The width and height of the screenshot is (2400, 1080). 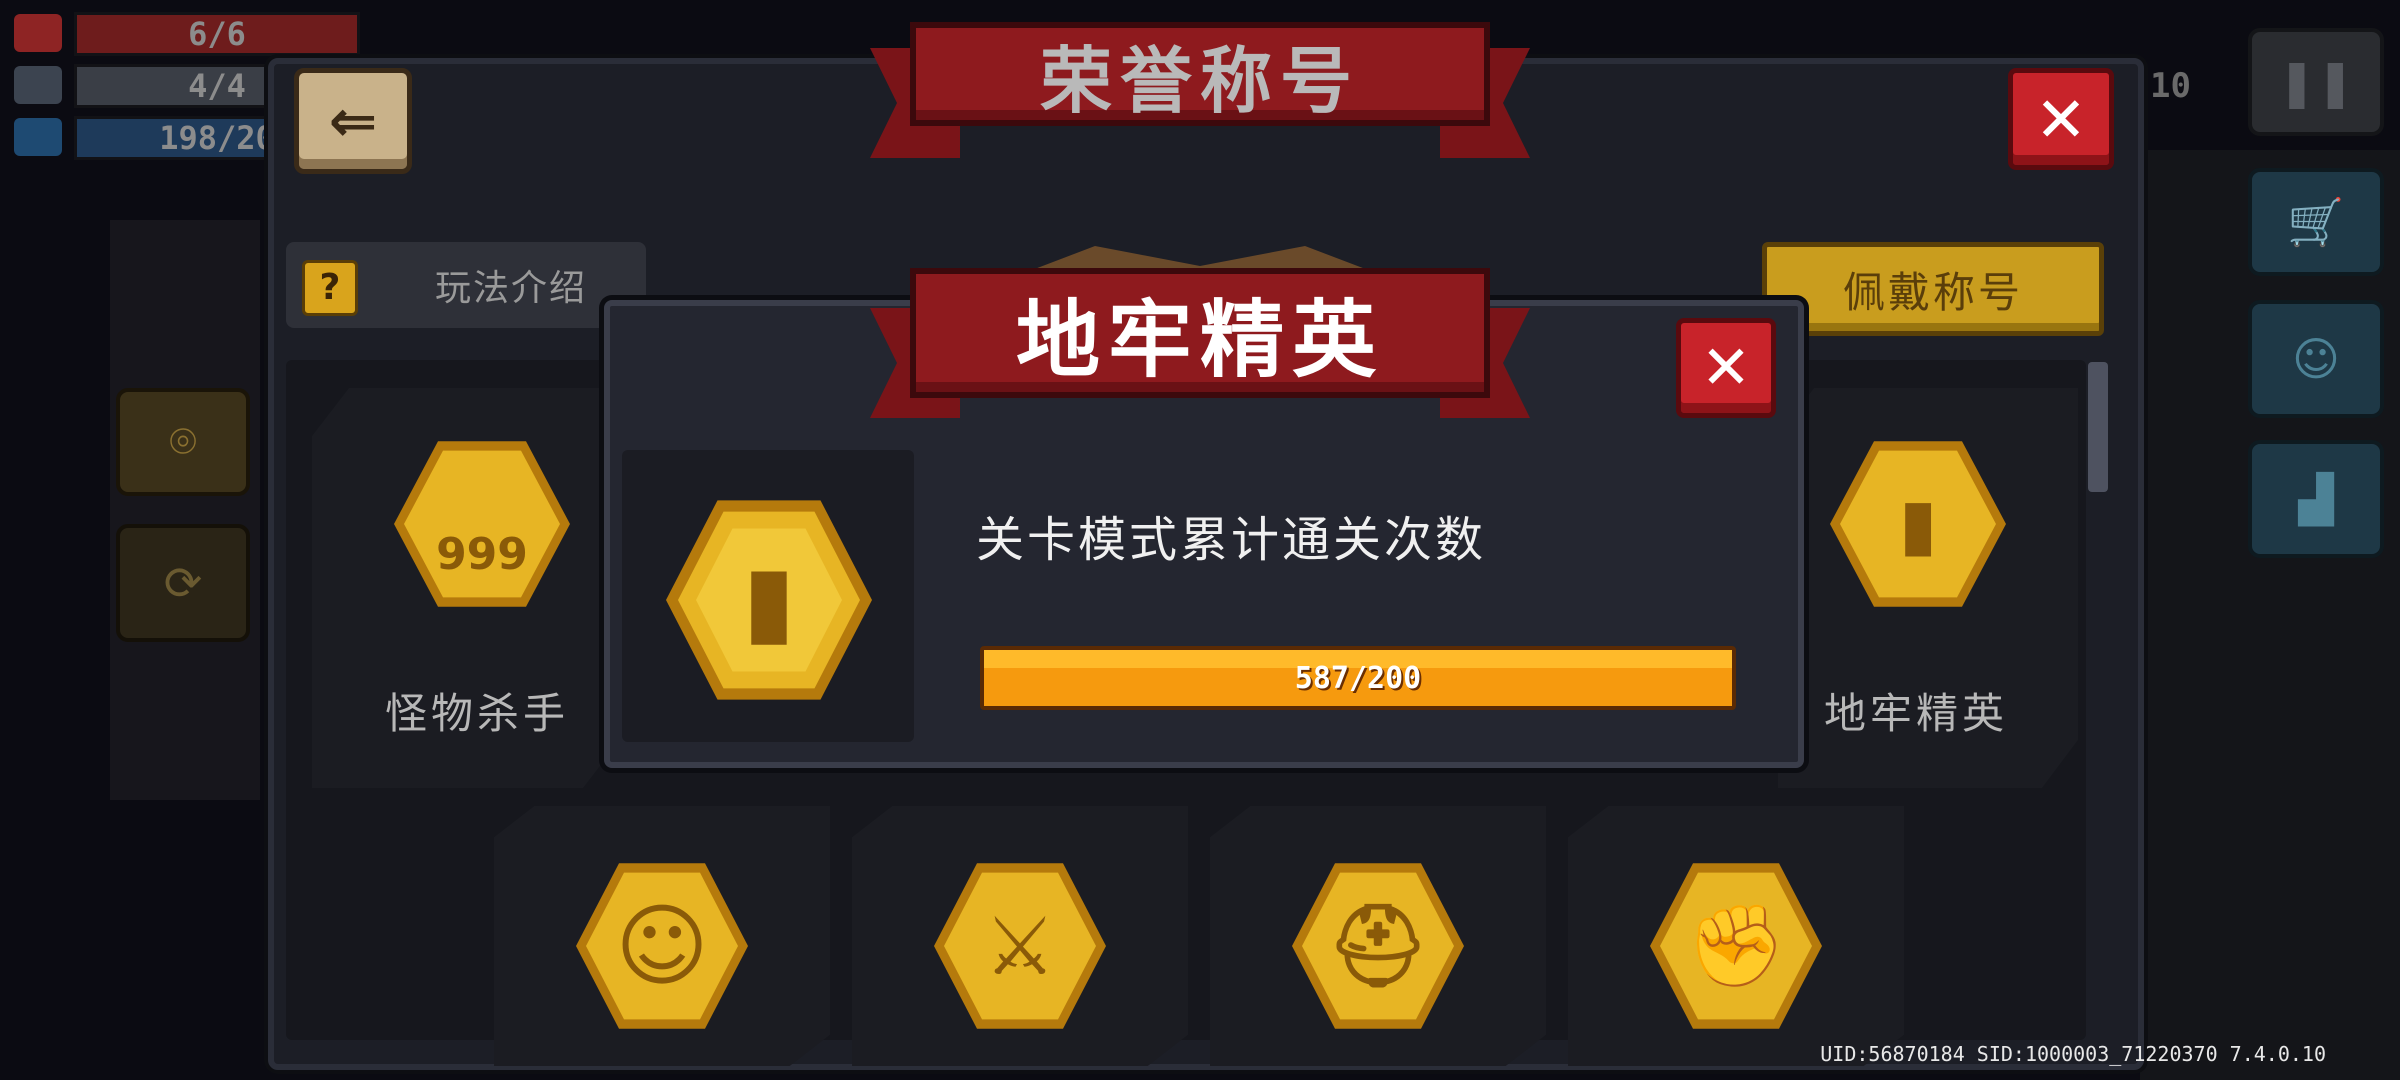 What do you see at coordinates (38, 85) in the screenshot?
I see `shield-icon` at bounding box center [38, 85].